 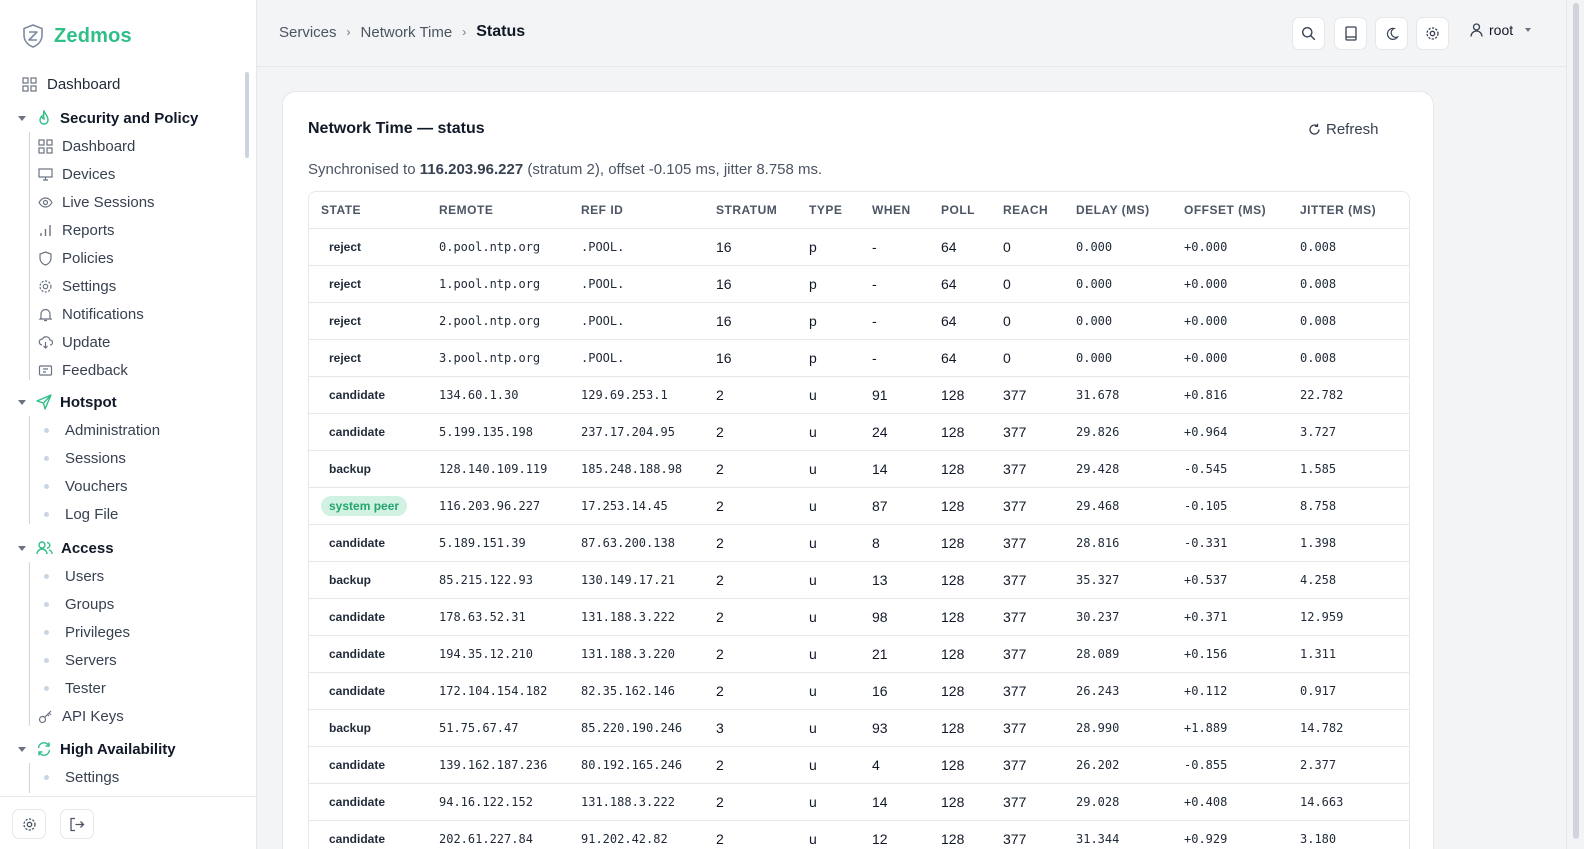 I want to click on sidebar-item-reports: Reports, so click(x=76, y=230).